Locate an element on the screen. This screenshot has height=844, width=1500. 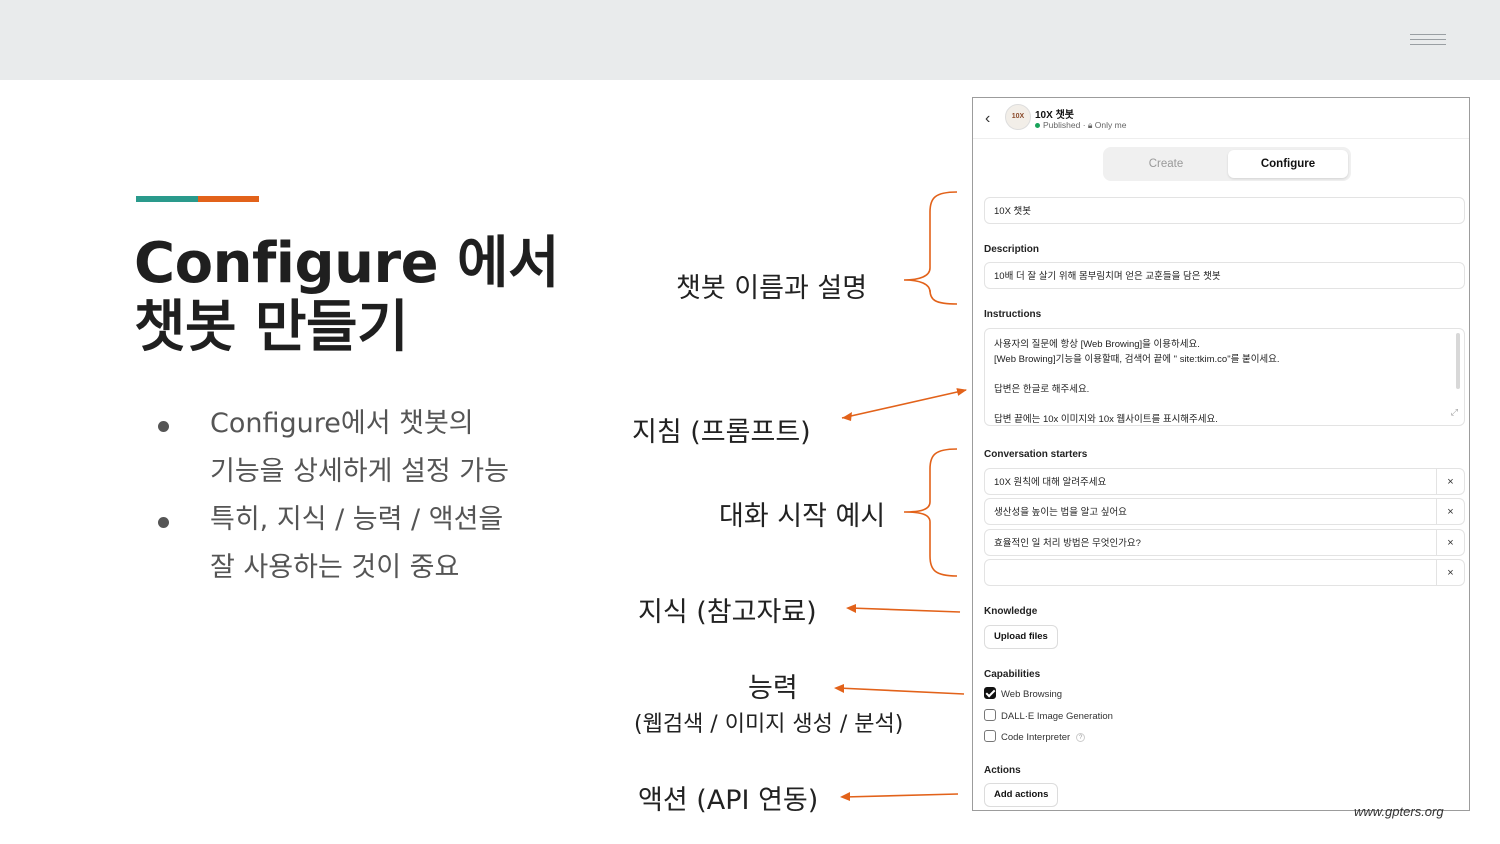
callout-instructions: 지침 (프롬프트) is located at coordinates (721, 432).